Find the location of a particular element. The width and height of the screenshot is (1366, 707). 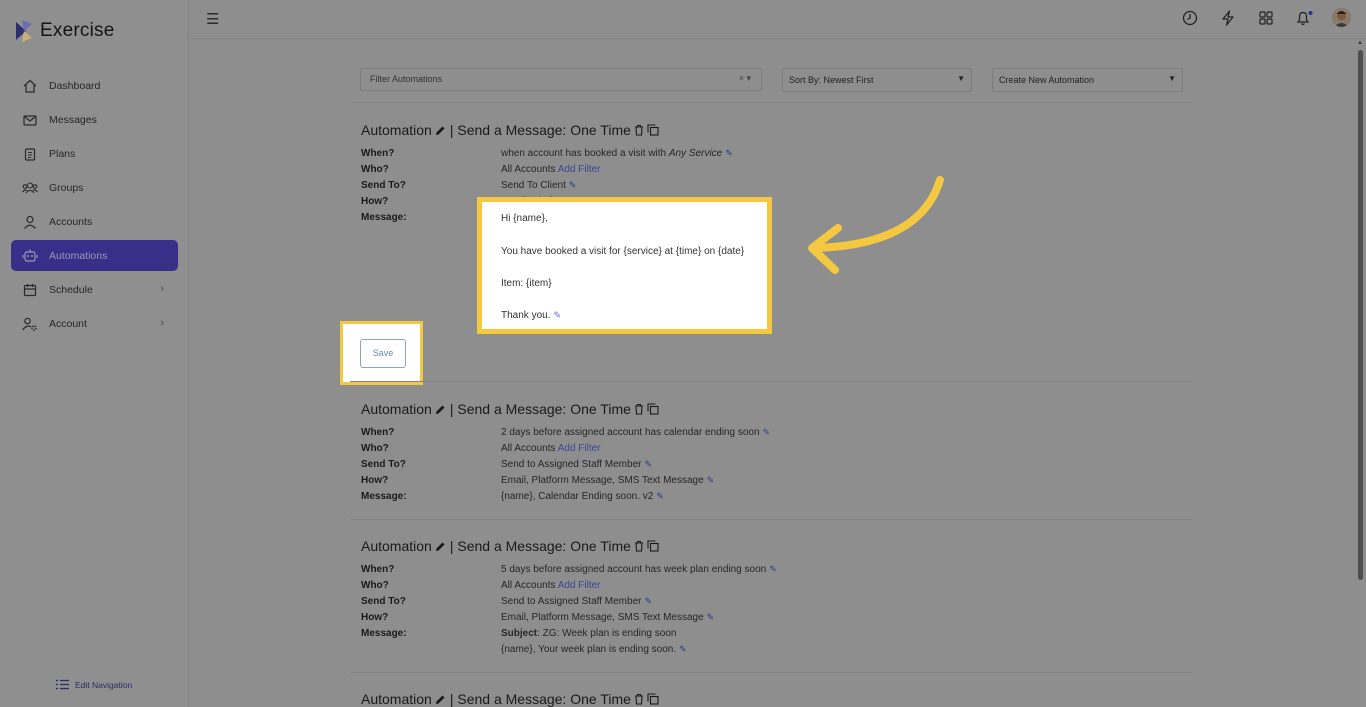

sidebar-item-label: Plans is located at coordinates (62, 154).